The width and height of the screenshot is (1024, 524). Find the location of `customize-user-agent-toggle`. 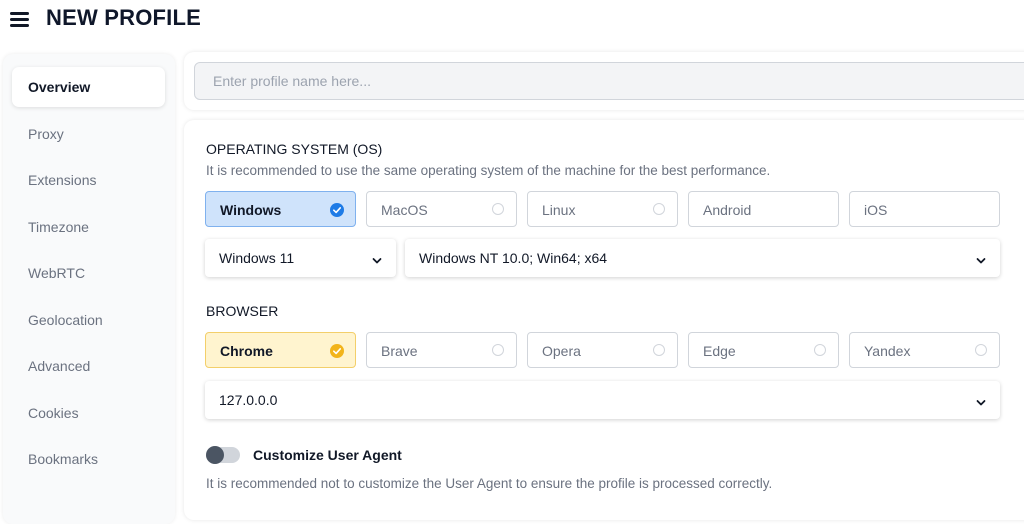

customize-user-agent-toggle is located at coordinates (223, 455).